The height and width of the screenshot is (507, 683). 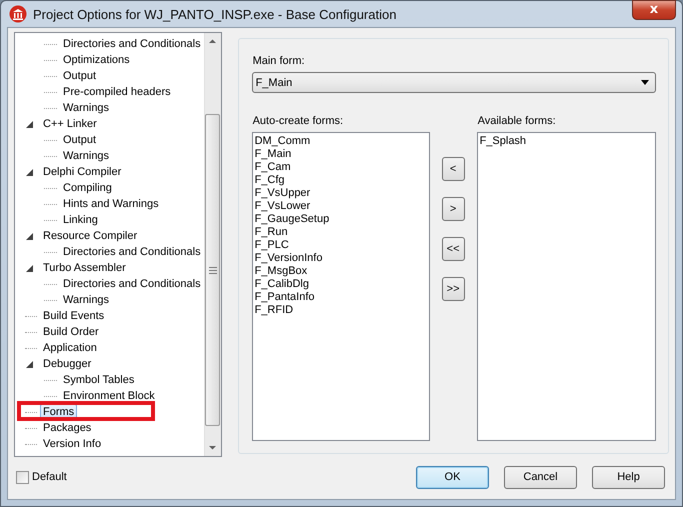 I want to click on list-item: F_Splash, so click(x=566, y=141).